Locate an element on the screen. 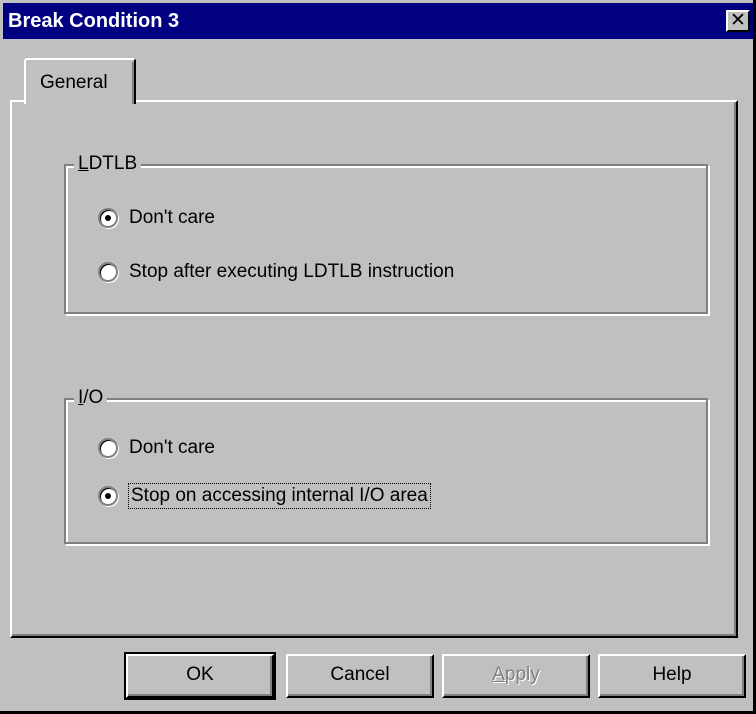 The width and height of the screenshot is (756, 714). io-group-title: I/O is located at coordinates (91, 398).